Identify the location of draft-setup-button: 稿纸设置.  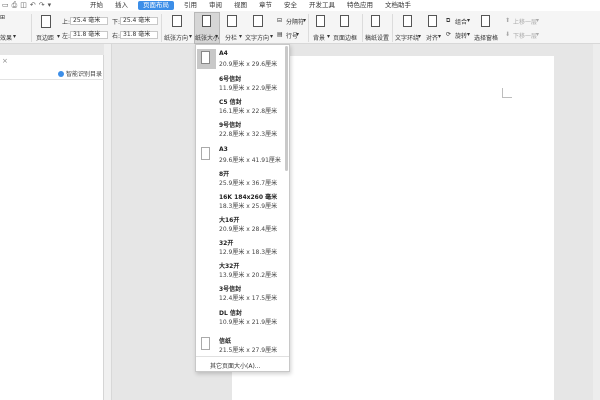
(377, 37).